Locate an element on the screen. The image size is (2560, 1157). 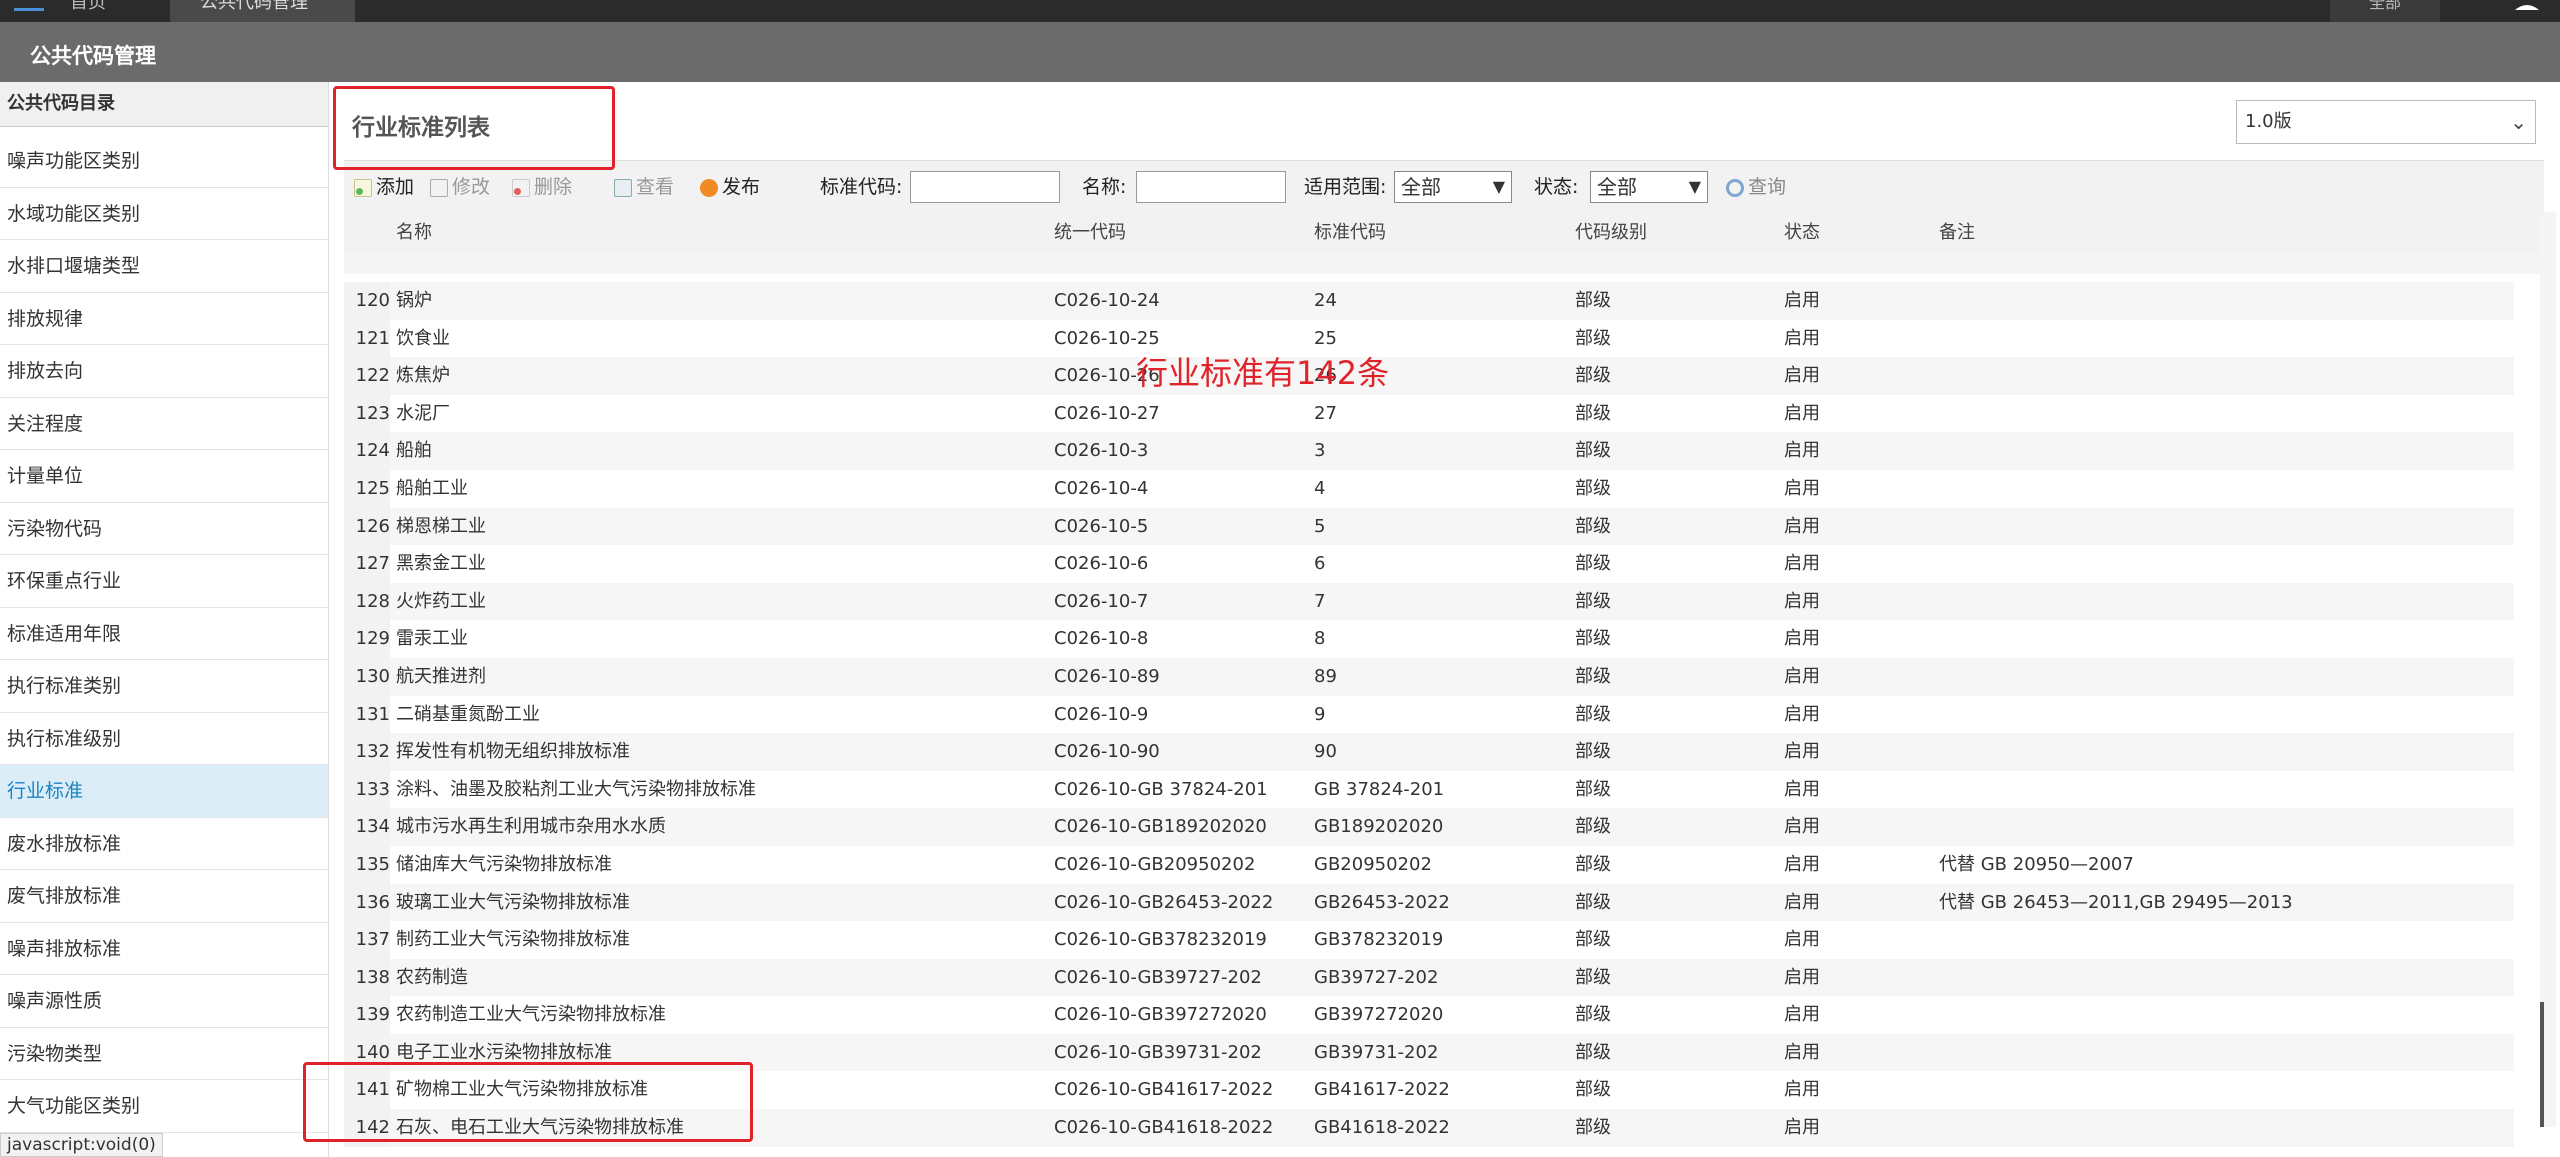
cell-std-code: GB26453-2022 is located at coordinates (1382, 902).